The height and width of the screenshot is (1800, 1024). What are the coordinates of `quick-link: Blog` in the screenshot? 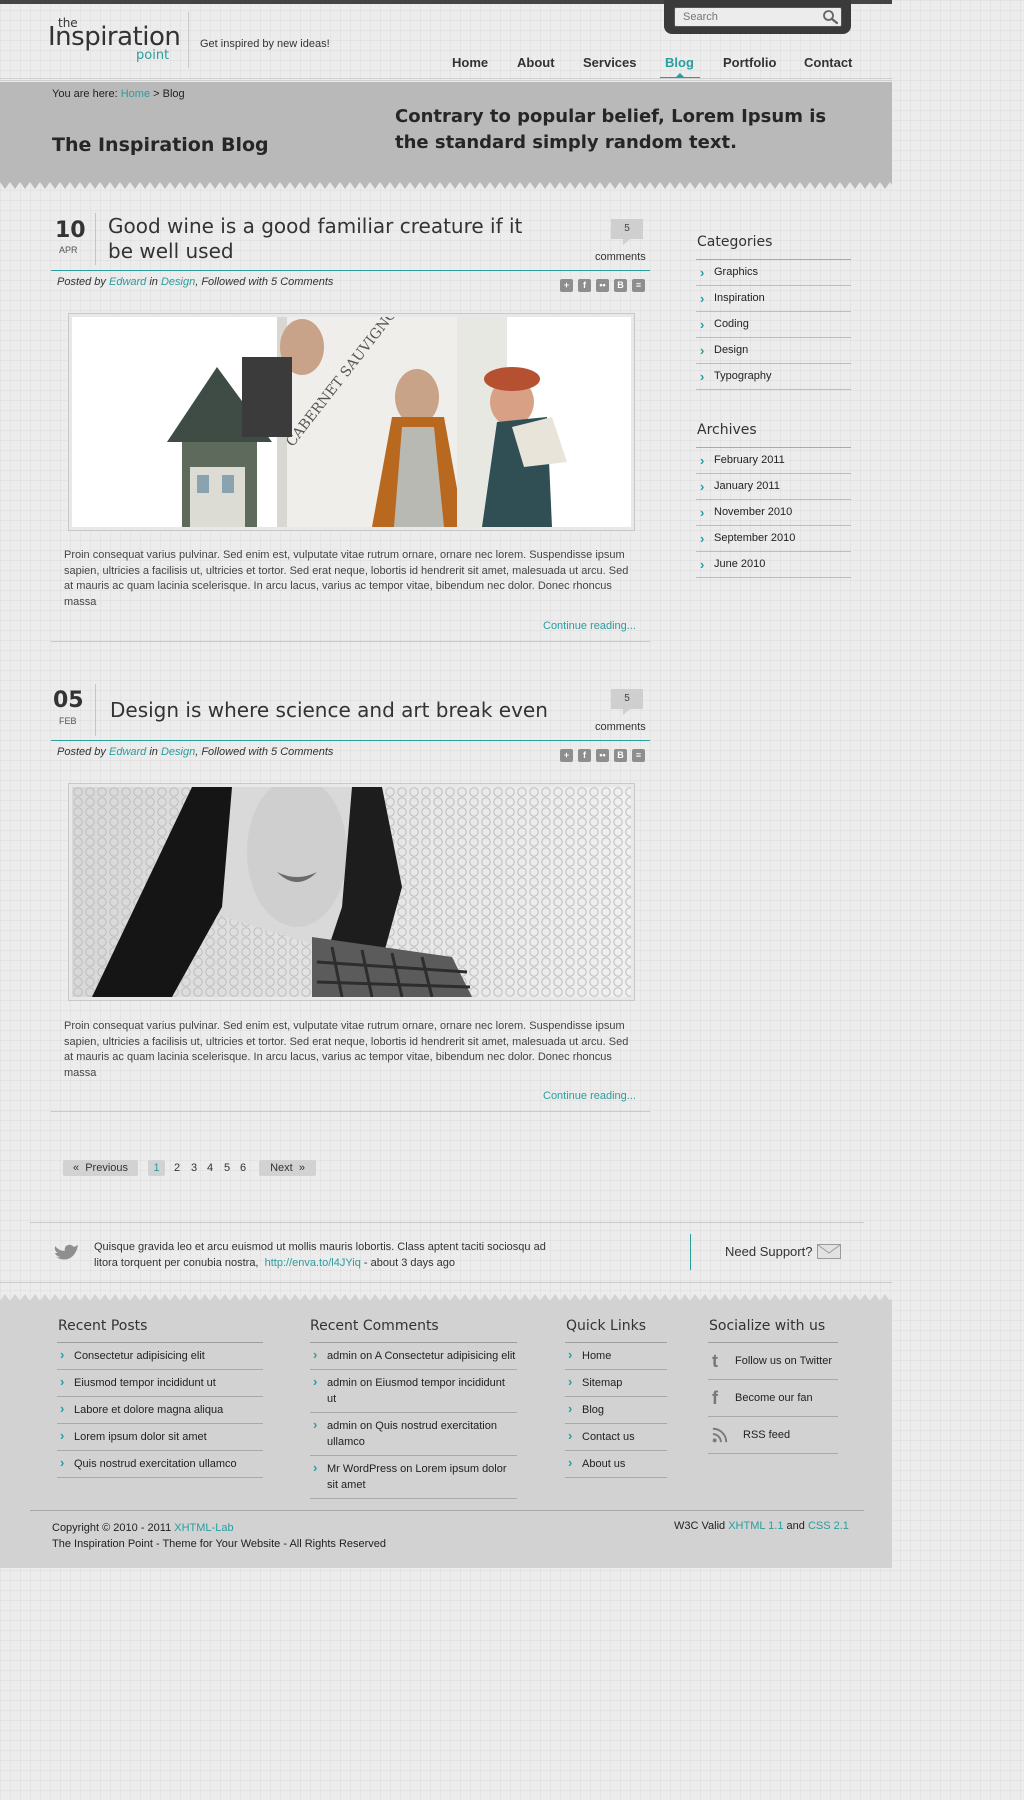 It's located at (616, 1410).